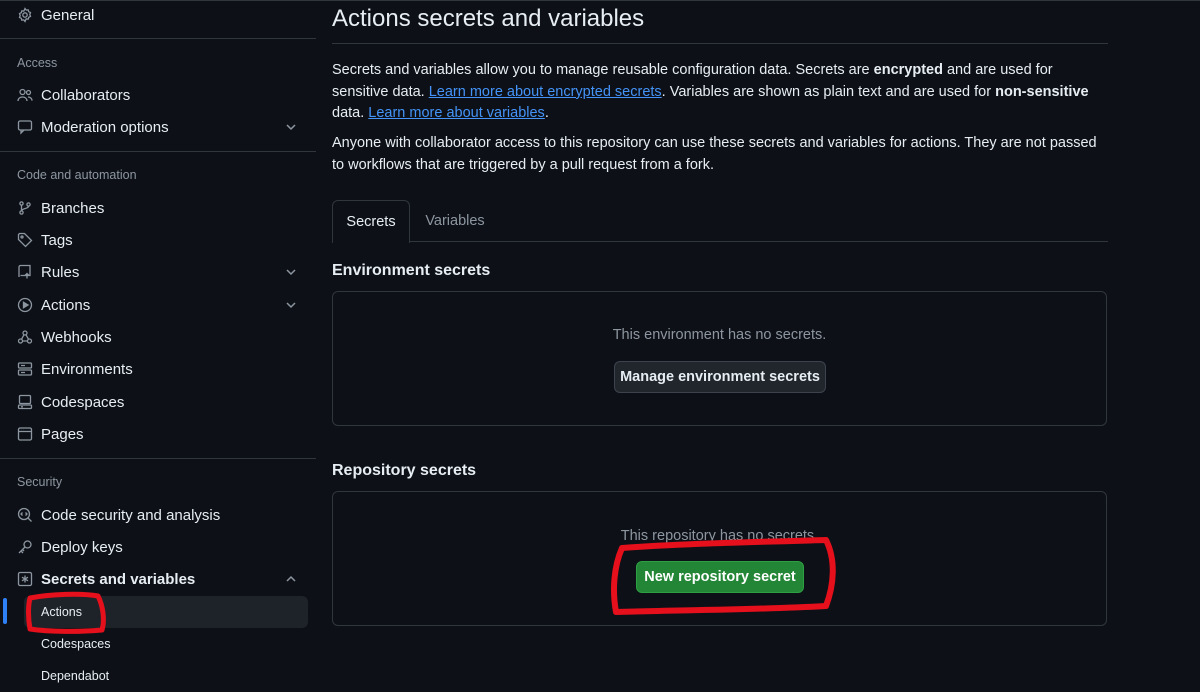  I want to click on sidebar-item-webhooks: Webhooks, so click(158, 337).